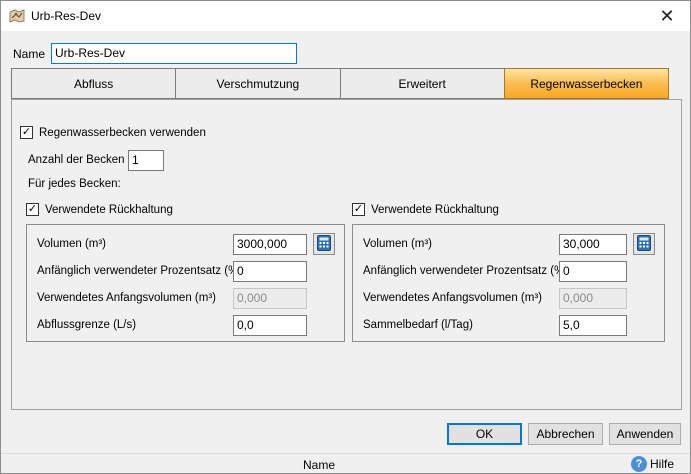  Describe the element at coordinates (109, 209) in the screenshot. I see `left-retention-label: Verwendete Rückhaltung` at that location.